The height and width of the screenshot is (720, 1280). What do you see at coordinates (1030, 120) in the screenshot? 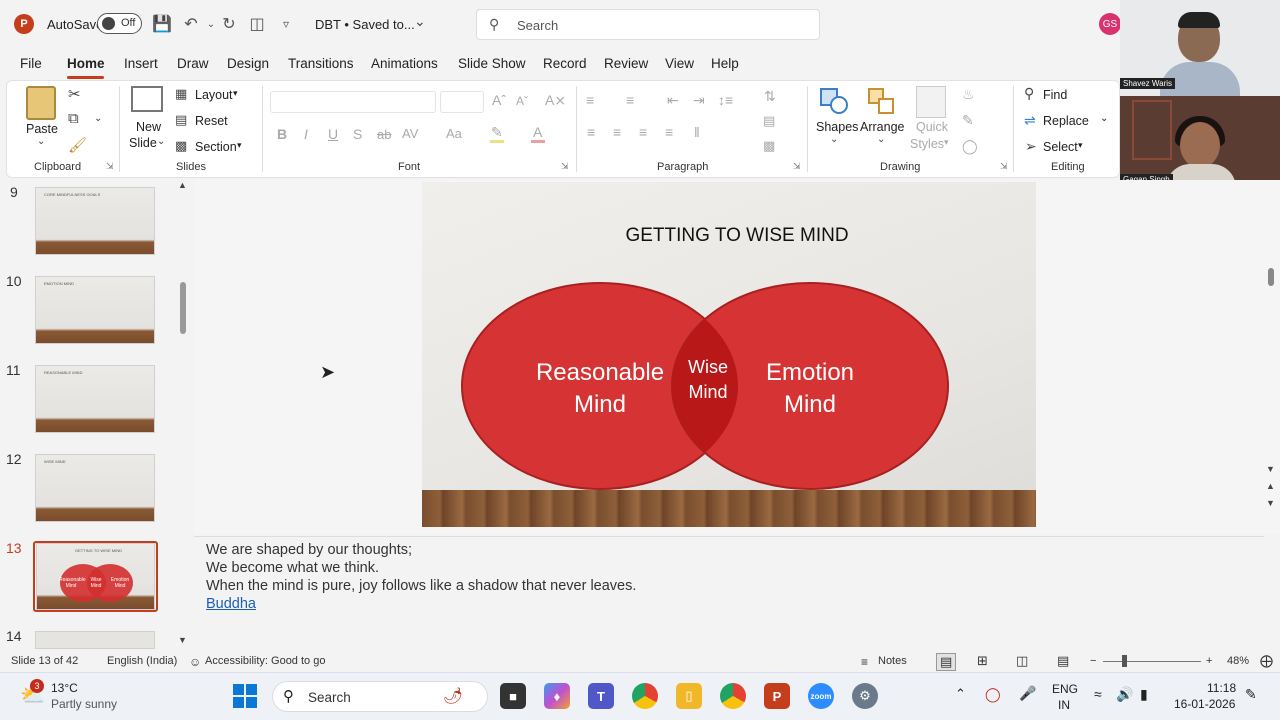
I see `replace-icon: ⇌` at bounding box center [1030, 120].